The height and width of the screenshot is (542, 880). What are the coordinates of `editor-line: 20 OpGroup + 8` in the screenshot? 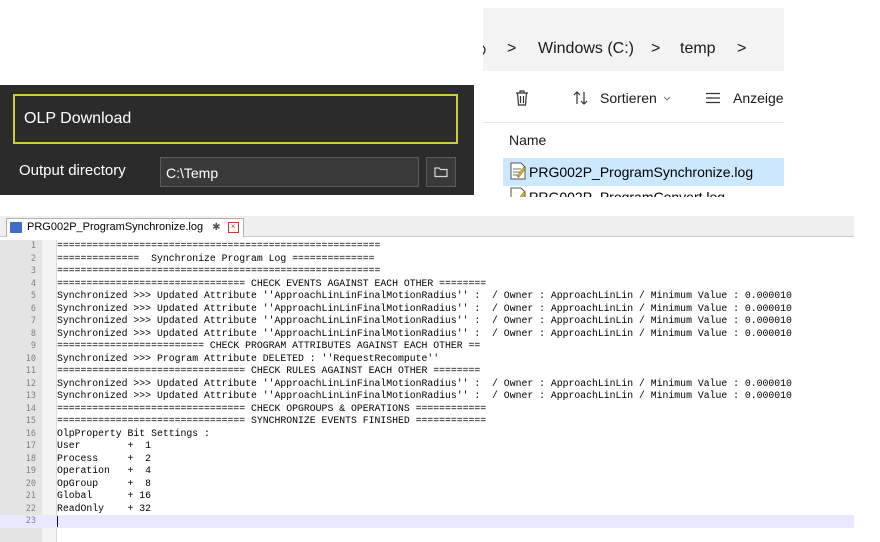 It's located at (427, 484).